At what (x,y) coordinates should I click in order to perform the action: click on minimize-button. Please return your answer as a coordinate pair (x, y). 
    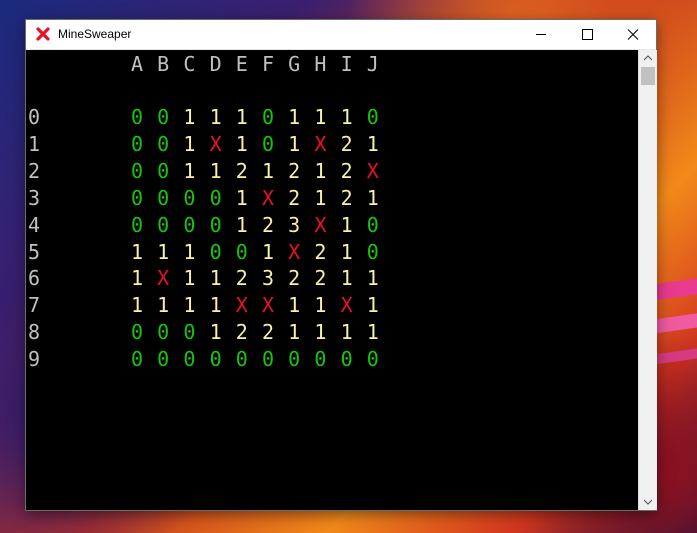
    Looking at the image, I should click on (541, 34).